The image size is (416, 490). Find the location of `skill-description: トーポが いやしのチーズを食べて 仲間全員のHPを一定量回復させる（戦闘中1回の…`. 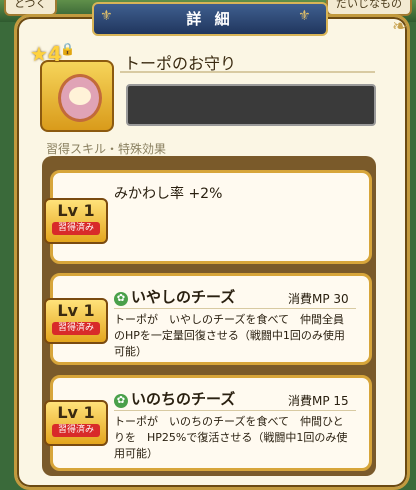

skill-description: トーポが いやしのチーズを食べて 仲間全員のHPを一定量回復させる（戦闘中1回の… is located at coordinates (229, 335).